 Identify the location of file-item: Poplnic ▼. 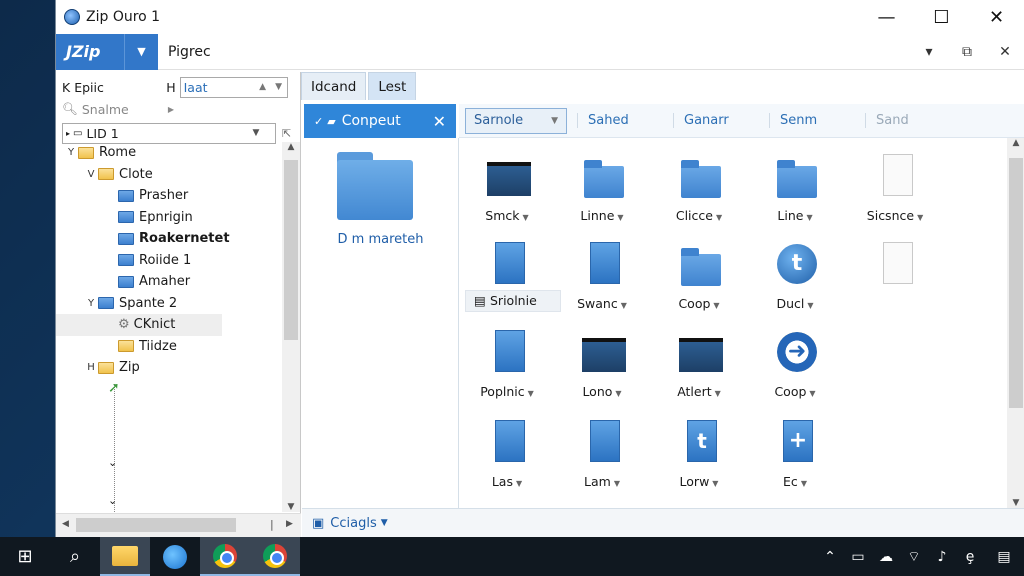
(507, 363).